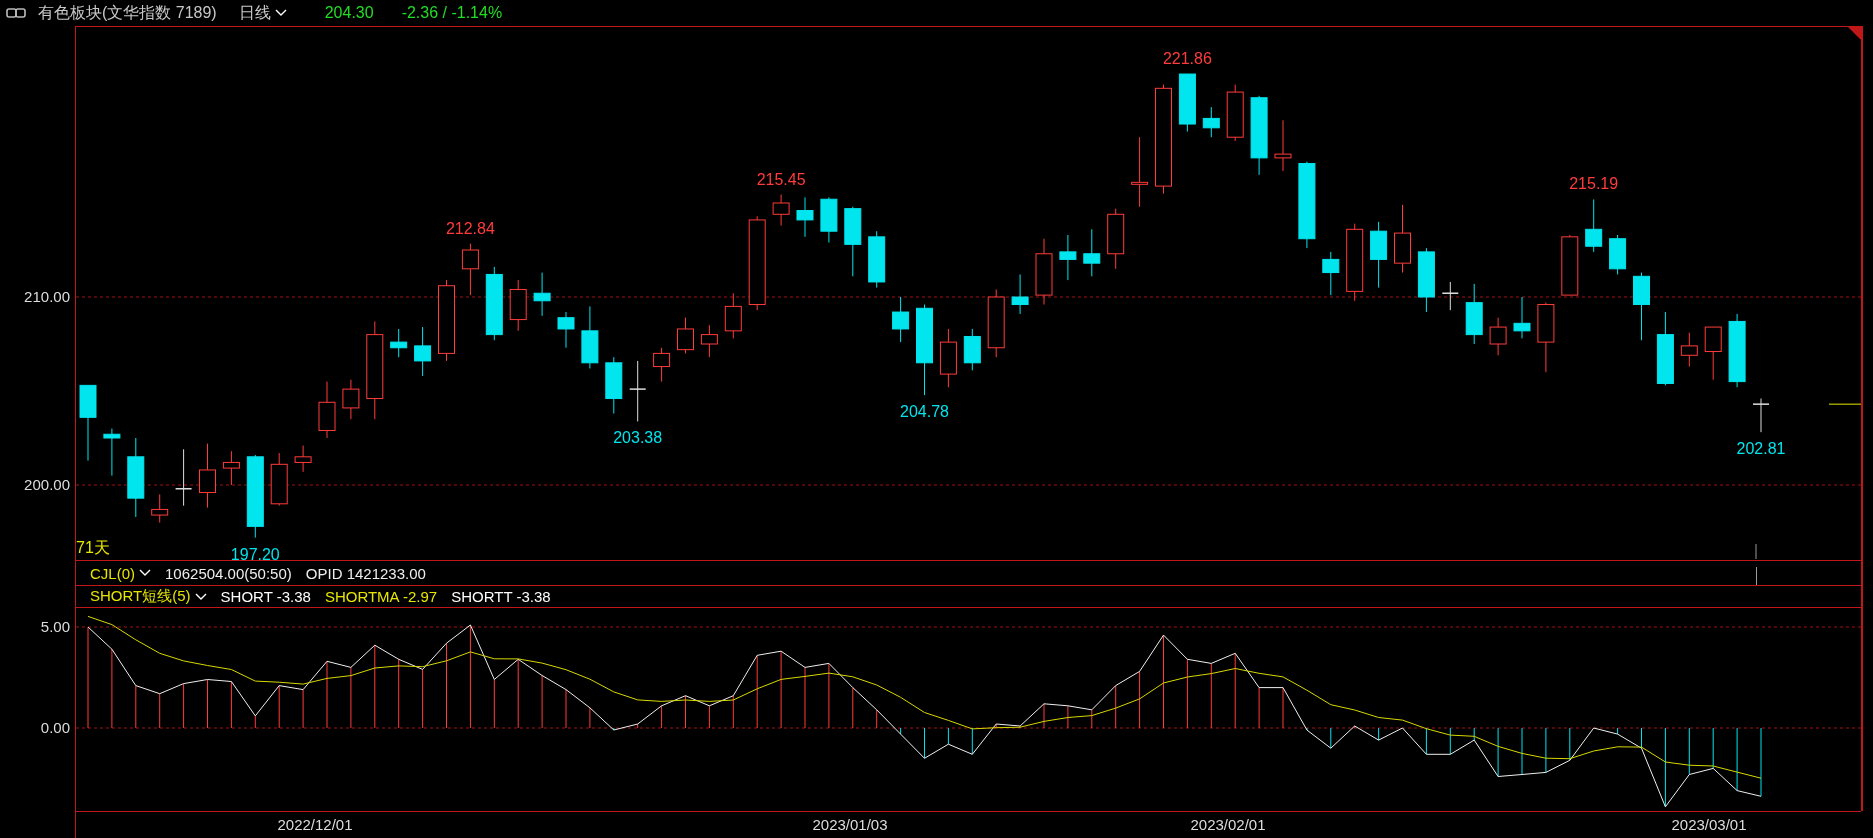  What do you see at coordinates (781, 179) in the screenshot?
I see `high-price-label: 215.45` at bounding box center [781, 179].